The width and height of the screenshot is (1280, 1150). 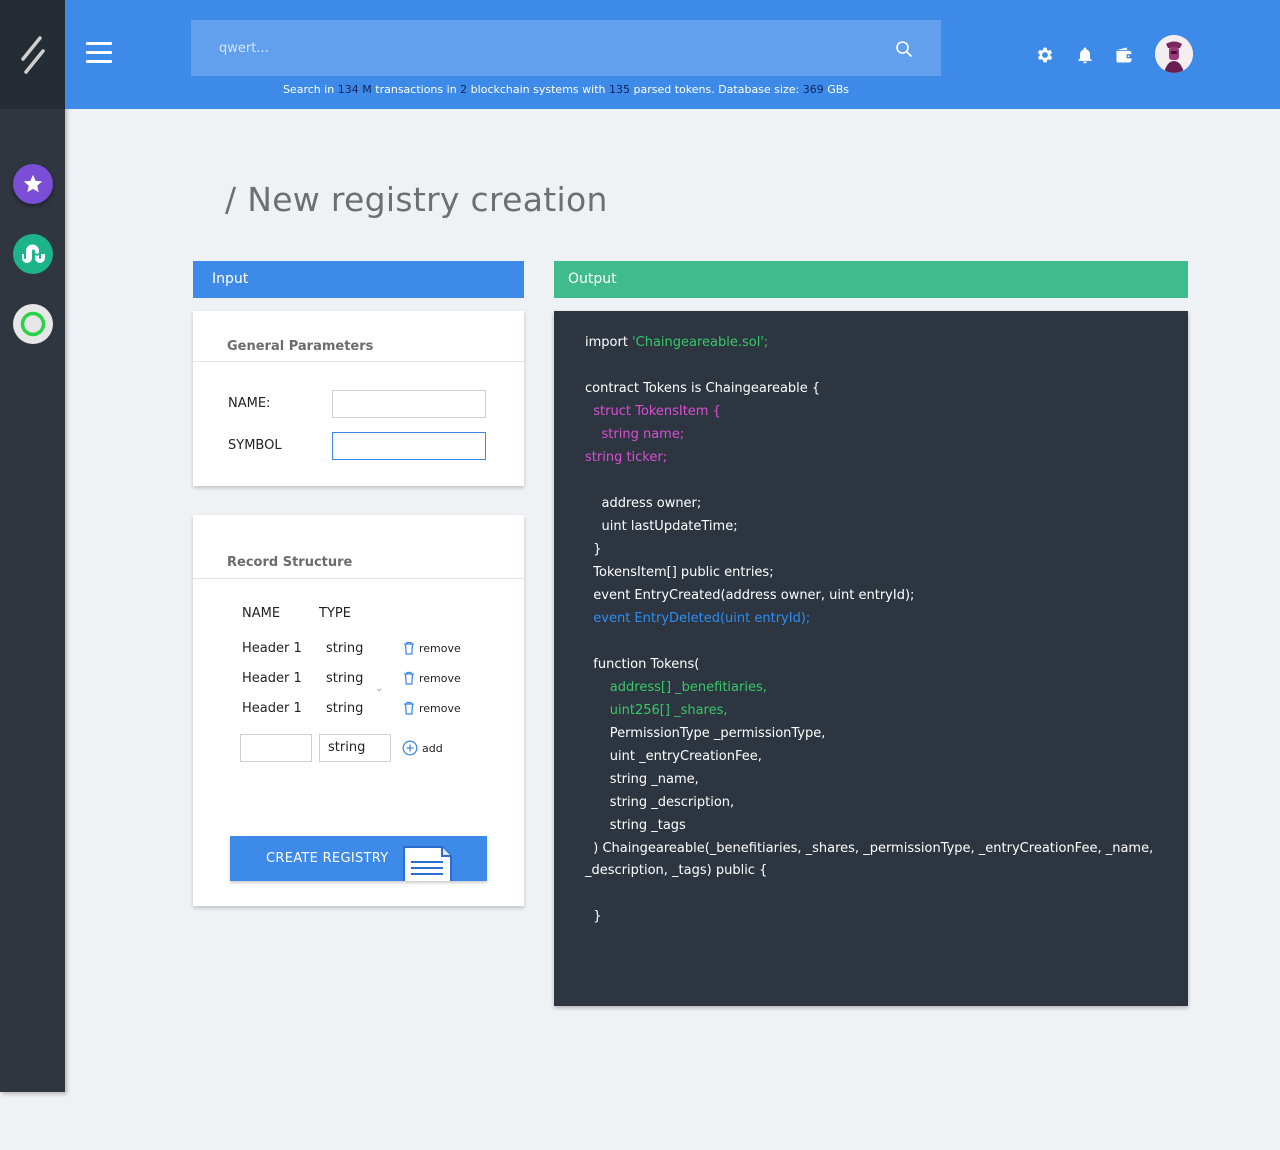 What do you see at coordinates (673, 756) in the screenshot?
I see `code-line: uint _entryCreationFee,` at bounding box center [673, 756].